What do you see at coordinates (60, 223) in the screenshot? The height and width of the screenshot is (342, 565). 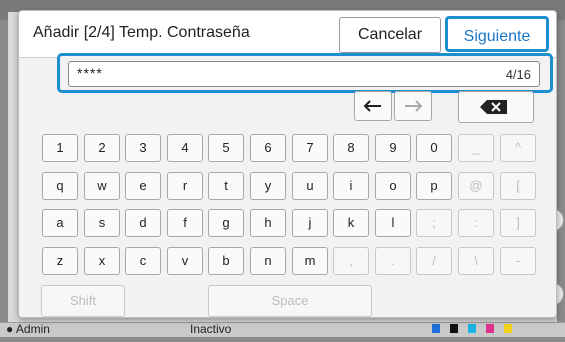 I see `key: a` at bounding box center [60, 223].